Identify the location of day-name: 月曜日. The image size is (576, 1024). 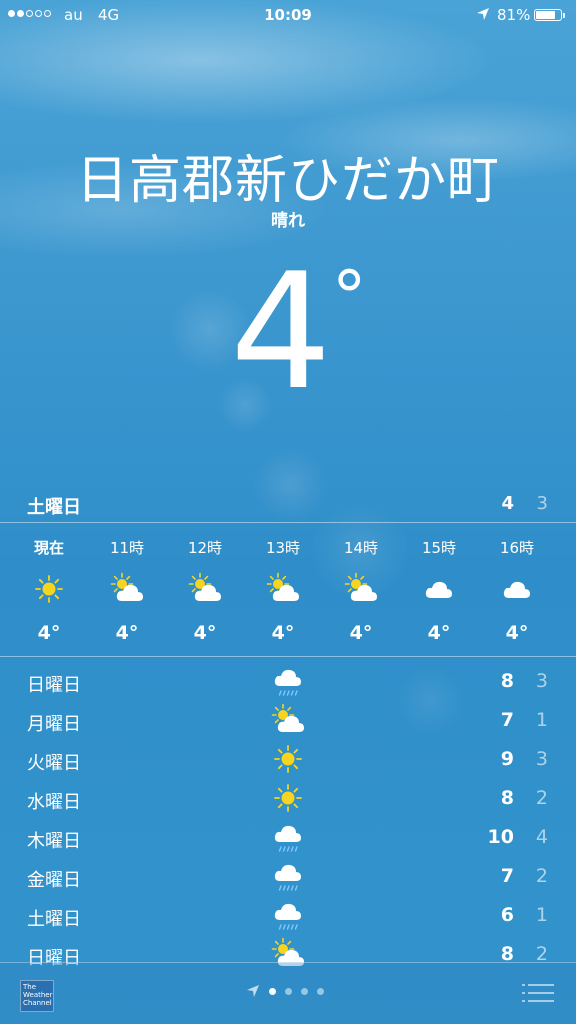
(54, 724).